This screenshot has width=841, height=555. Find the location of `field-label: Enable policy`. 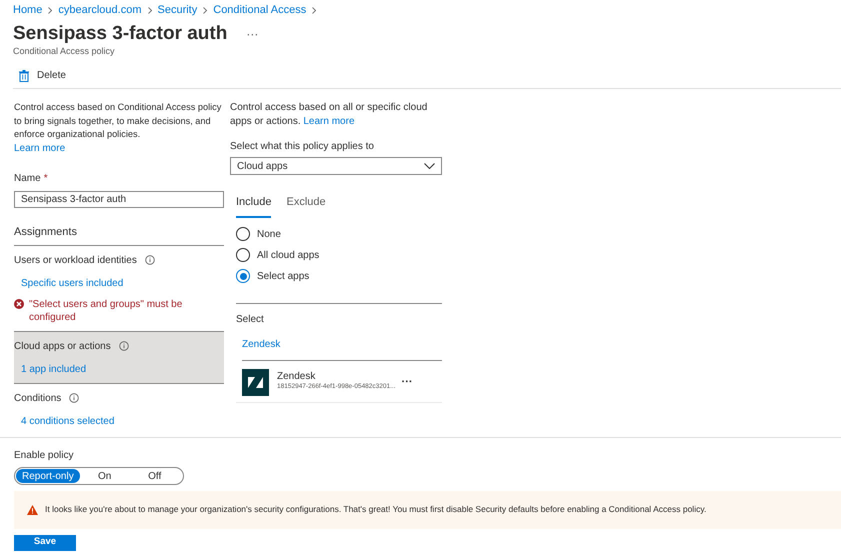

field-label: Enable policy is located at coordinates (44, 455).